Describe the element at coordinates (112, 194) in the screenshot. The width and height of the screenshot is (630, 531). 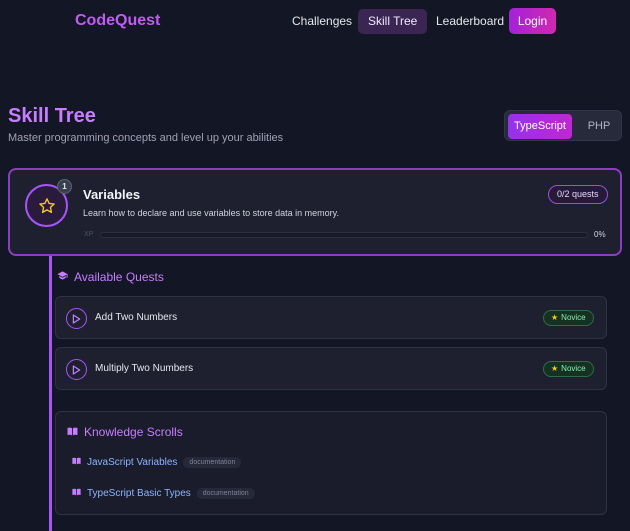
I see `skill-name: Variables` at that location.